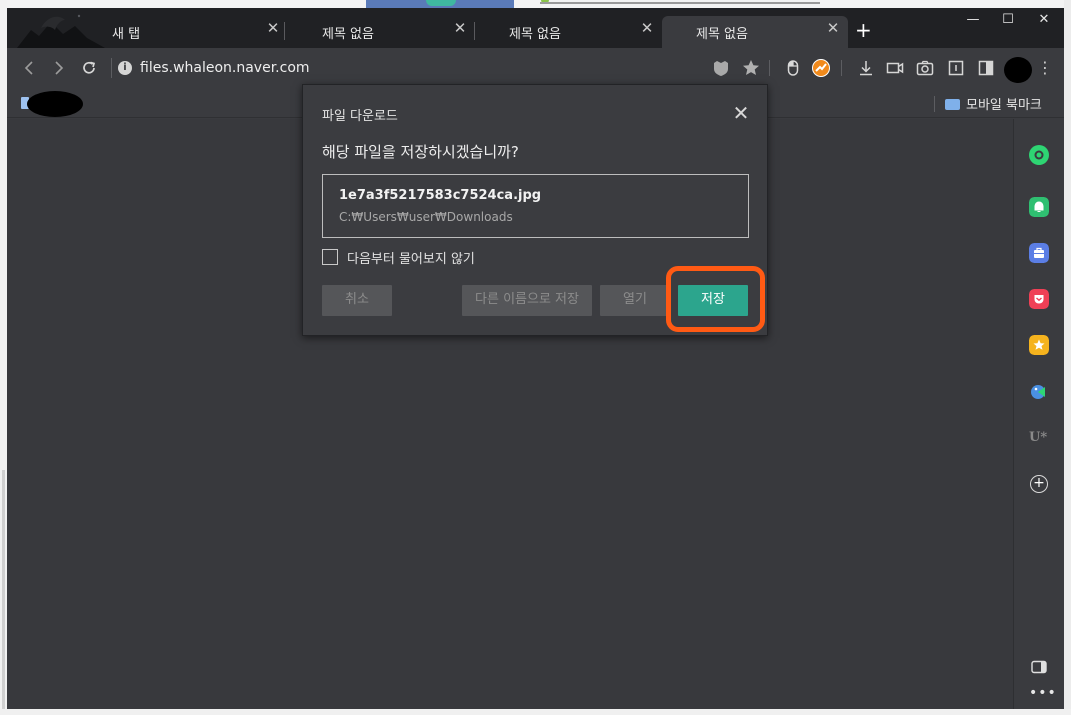 Image resolution: width=1071 pixels, height=715 pixels. I want to click on camera-icon, so click(925, 68).